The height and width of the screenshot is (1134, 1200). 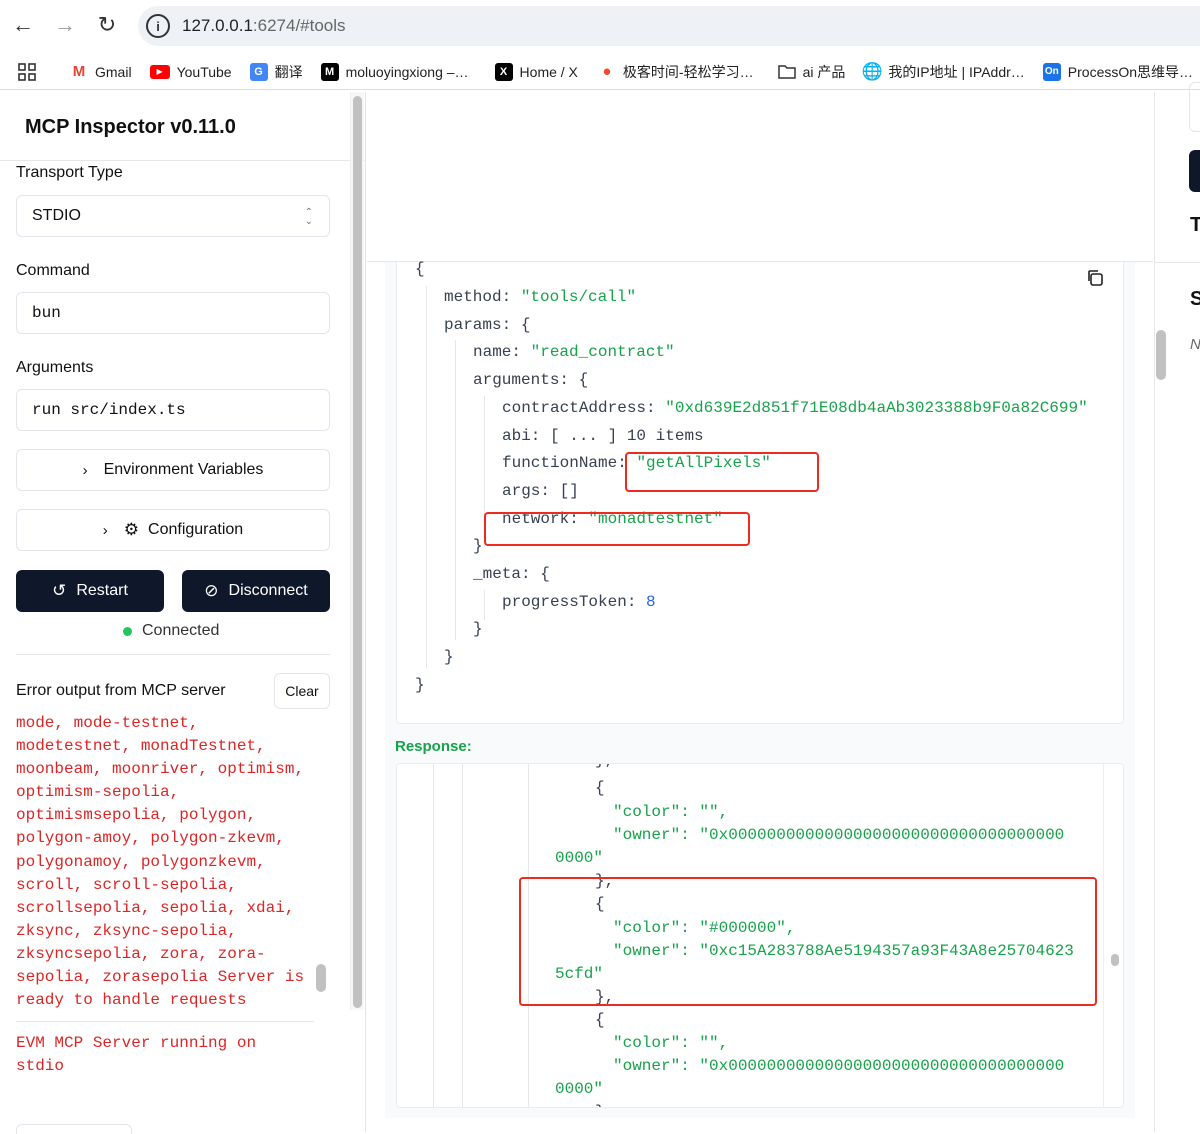 I want to click on connection-status: Connected, so click(x=171, y=631).